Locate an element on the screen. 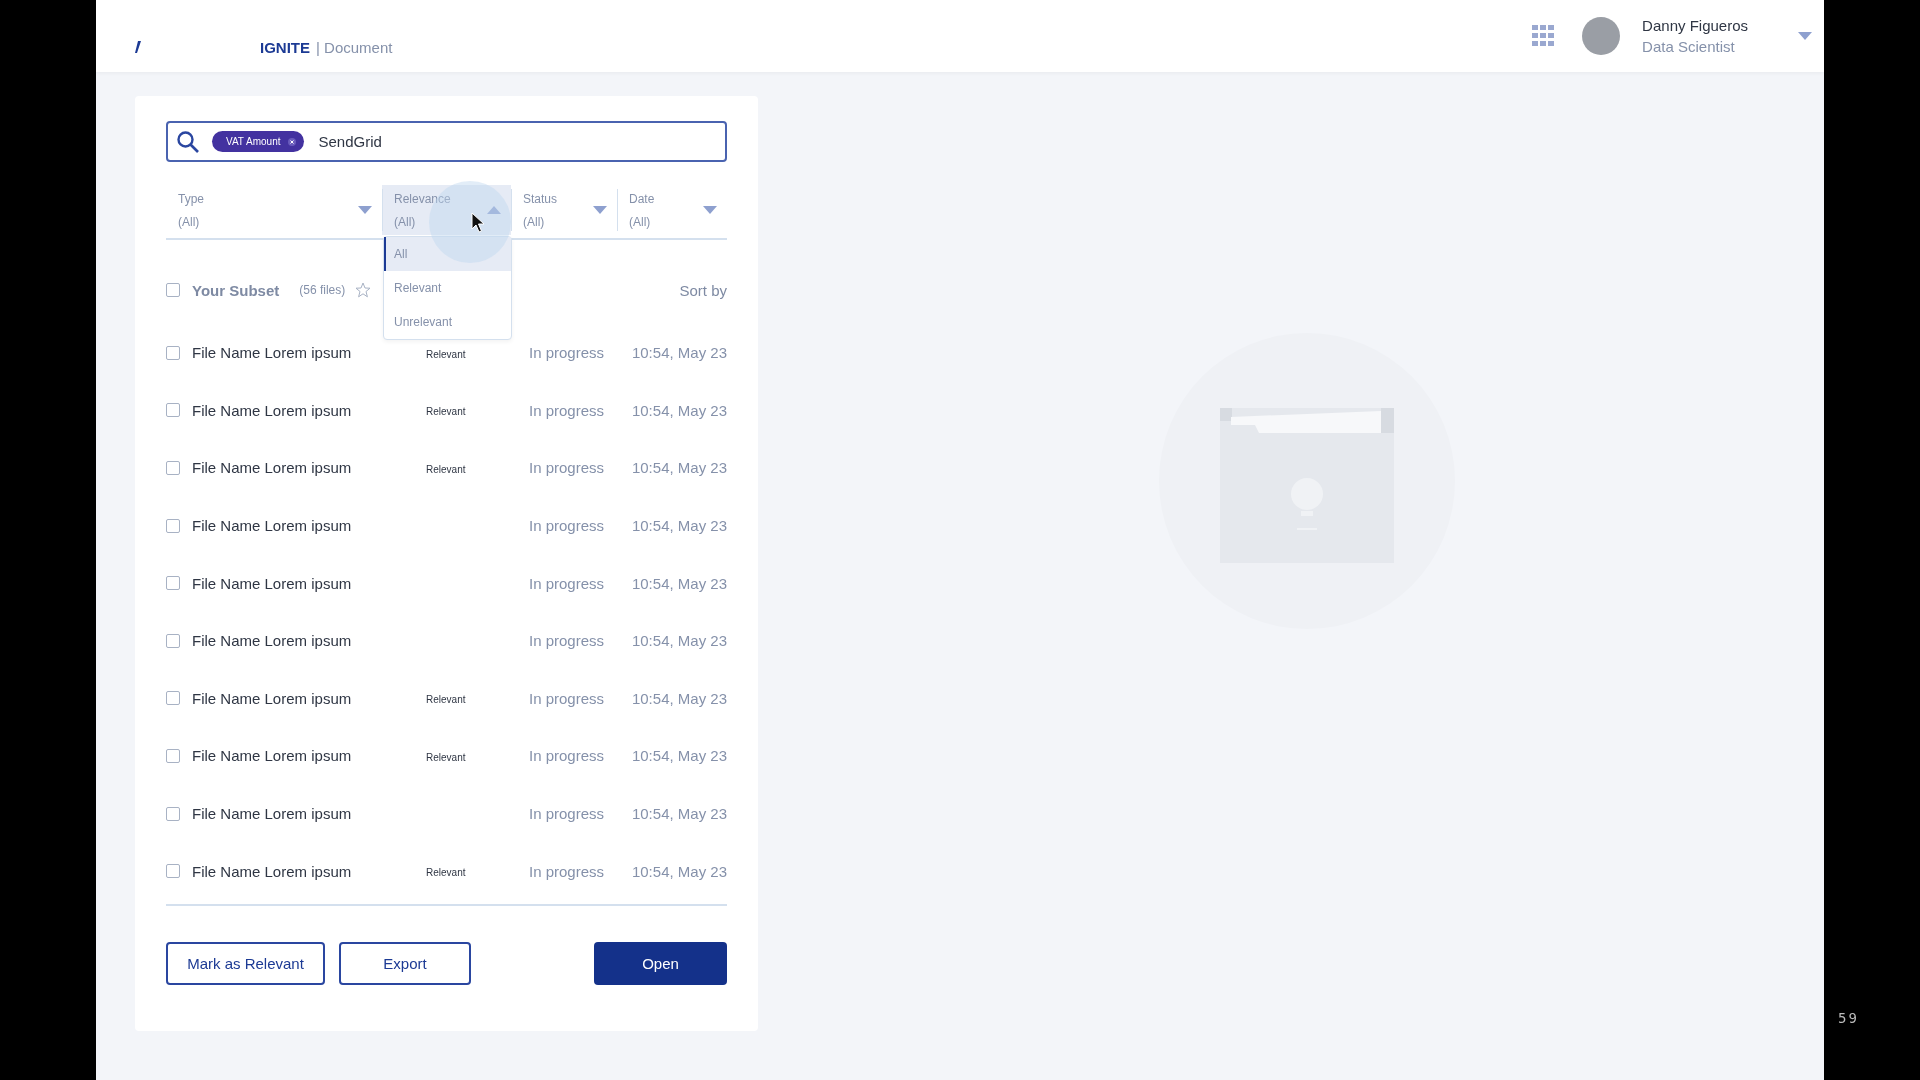  search-field: VAT Amount SendGrid is located at coordinates (446, 141).